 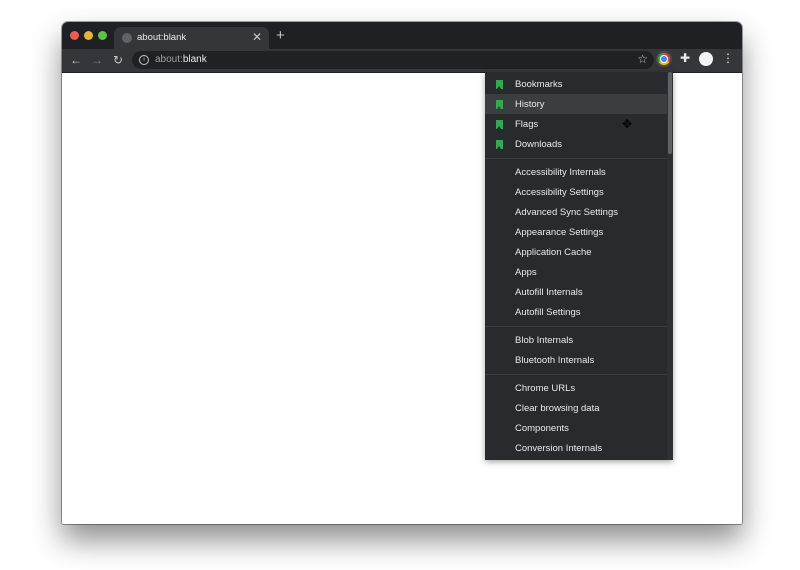 What do you see at coordinates (538, 144) in the screenshot?
I see `menu-item-label: Downloads` at bounding box center [538, 144].